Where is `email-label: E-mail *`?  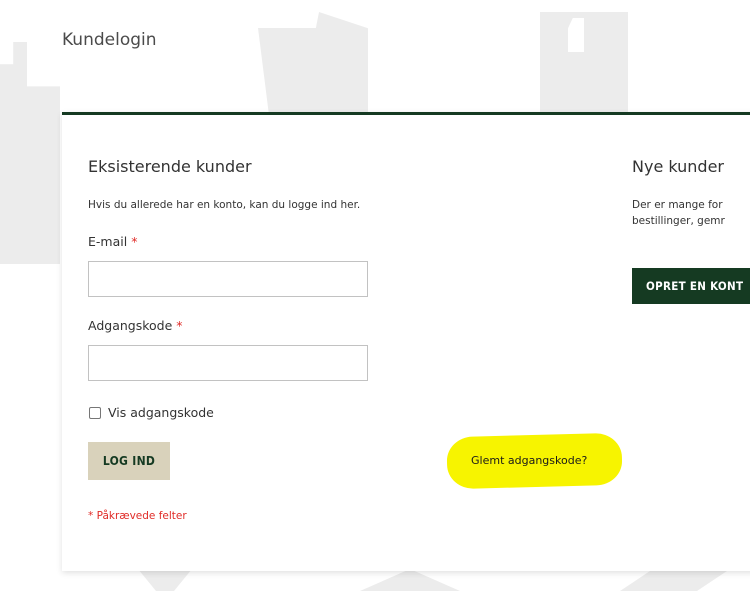
email-label: E-mail * is located at coordinates (112, 241).